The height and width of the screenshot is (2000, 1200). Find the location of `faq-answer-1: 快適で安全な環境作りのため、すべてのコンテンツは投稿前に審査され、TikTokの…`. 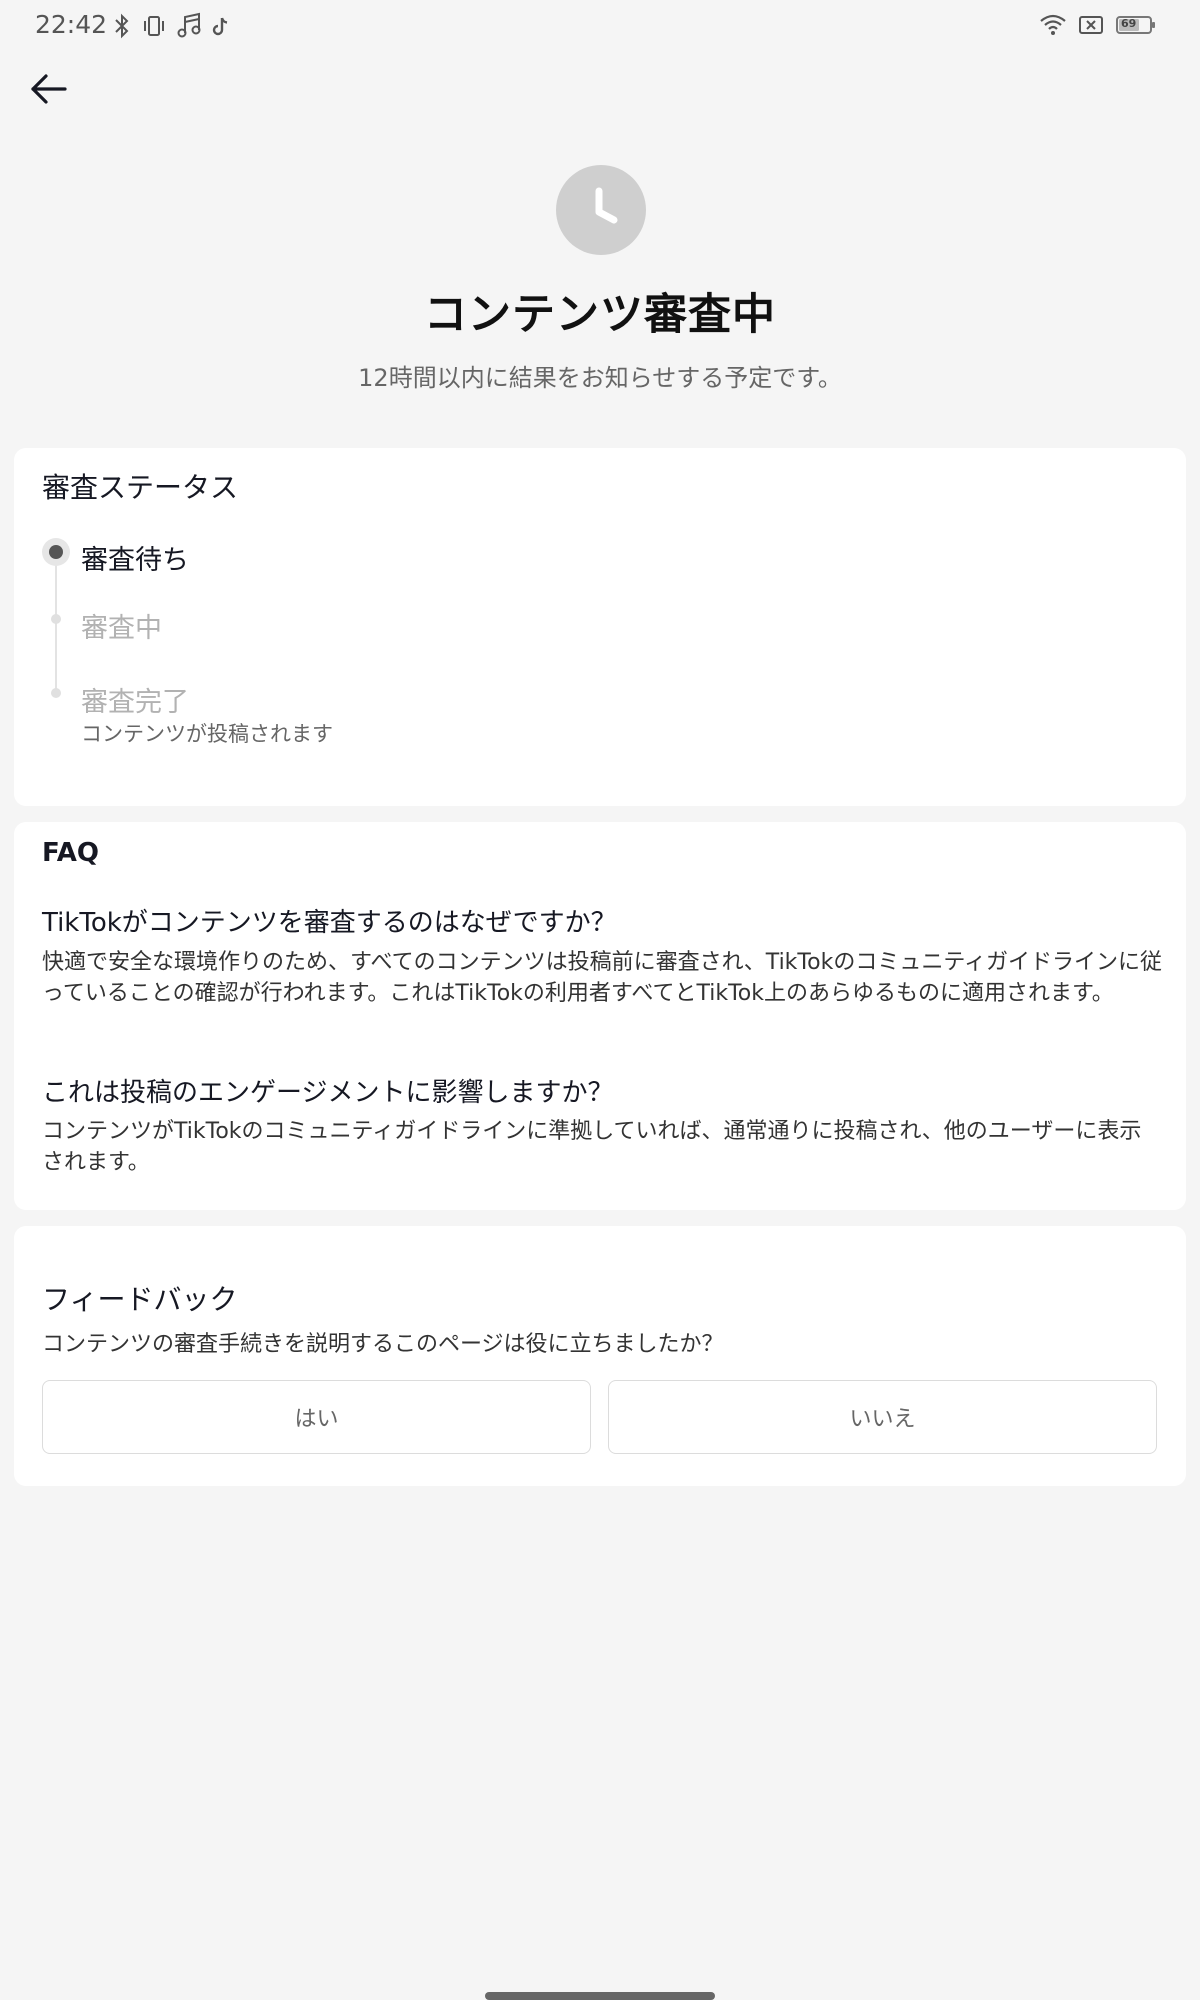

faq-answer-1: 快適で安全な環境作りのため、すべてのコンテンツは投稿前に審査され、TikTokの… is located at coordinates (602, 978).